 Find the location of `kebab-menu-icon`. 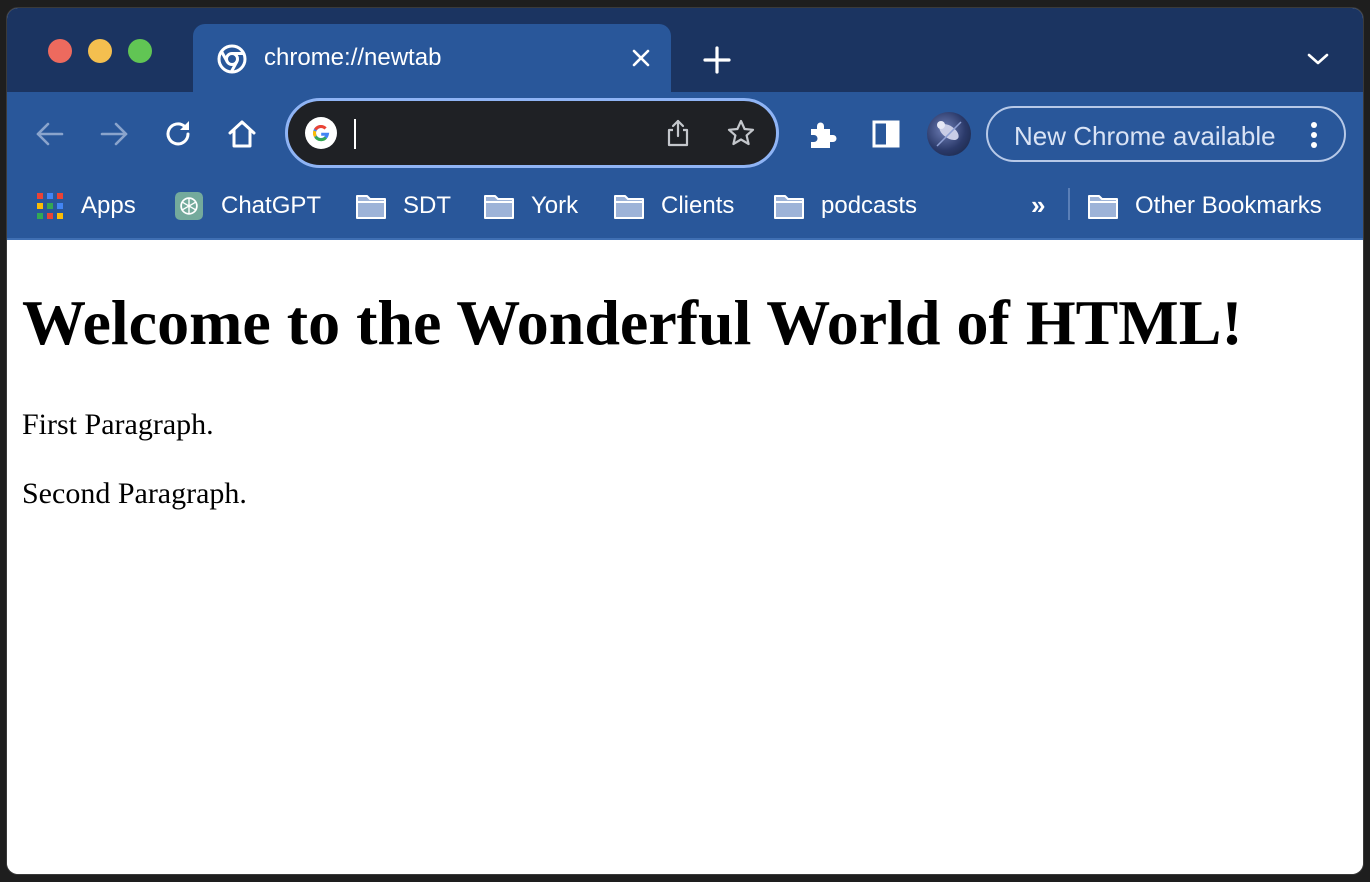

kebab-menu-icon is located at coordinates (1314, 135).